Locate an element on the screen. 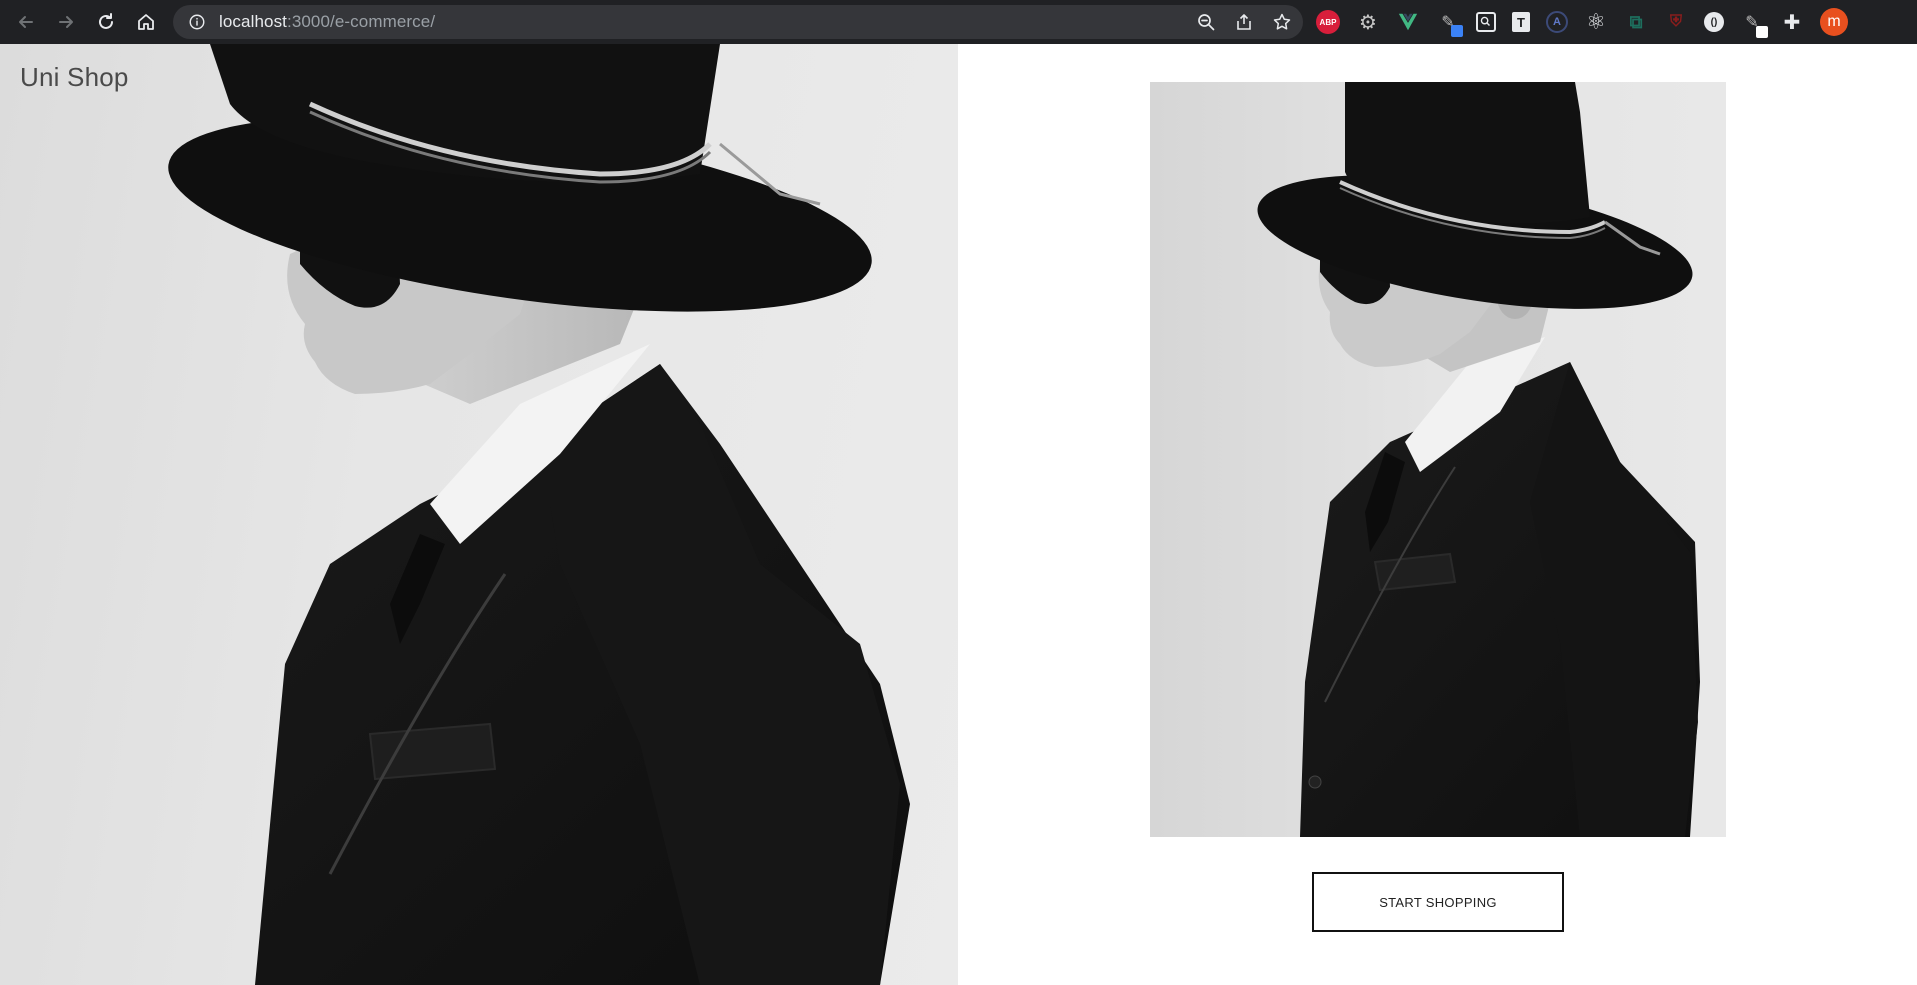 The image size is (1917, 985). url-host: localhost is located at coordinates (253, 21).